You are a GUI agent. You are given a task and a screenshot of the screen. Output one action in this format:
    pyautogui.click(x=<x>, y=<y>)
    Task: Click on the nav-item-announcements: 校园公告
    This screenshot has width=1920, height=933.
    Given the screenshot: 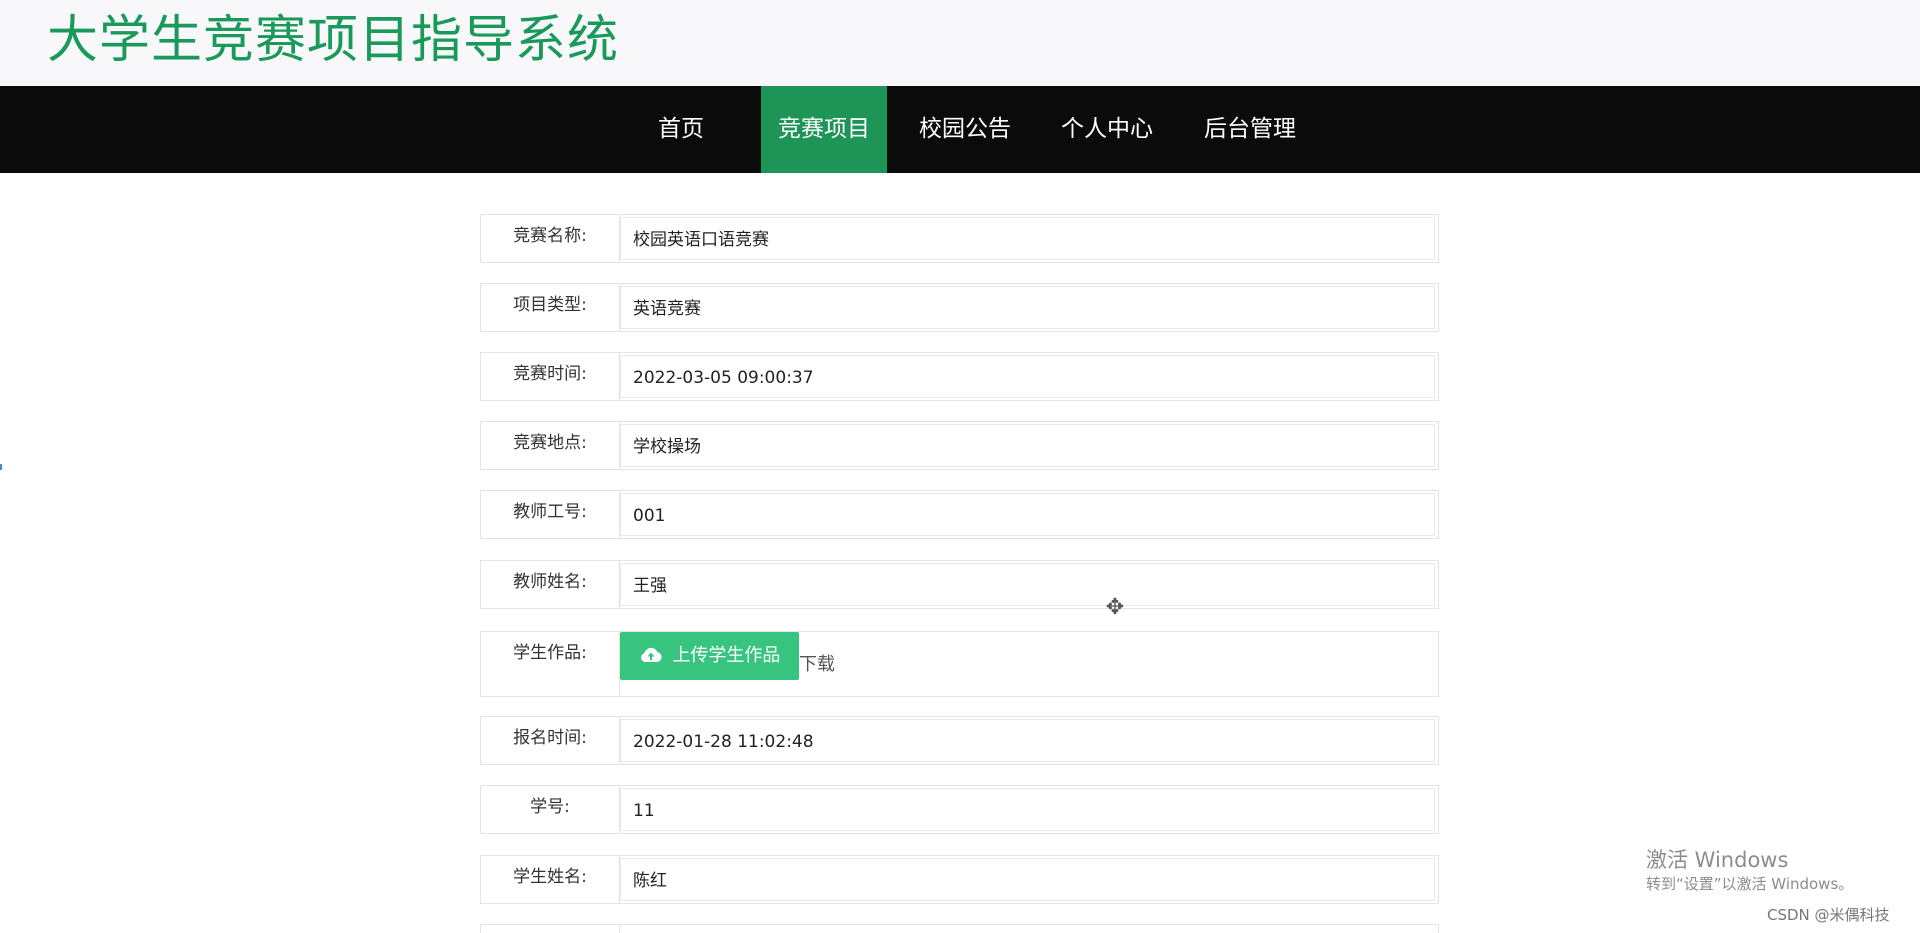 What is the action you would take?
    pyautogui.click(x=965, y=129)
    